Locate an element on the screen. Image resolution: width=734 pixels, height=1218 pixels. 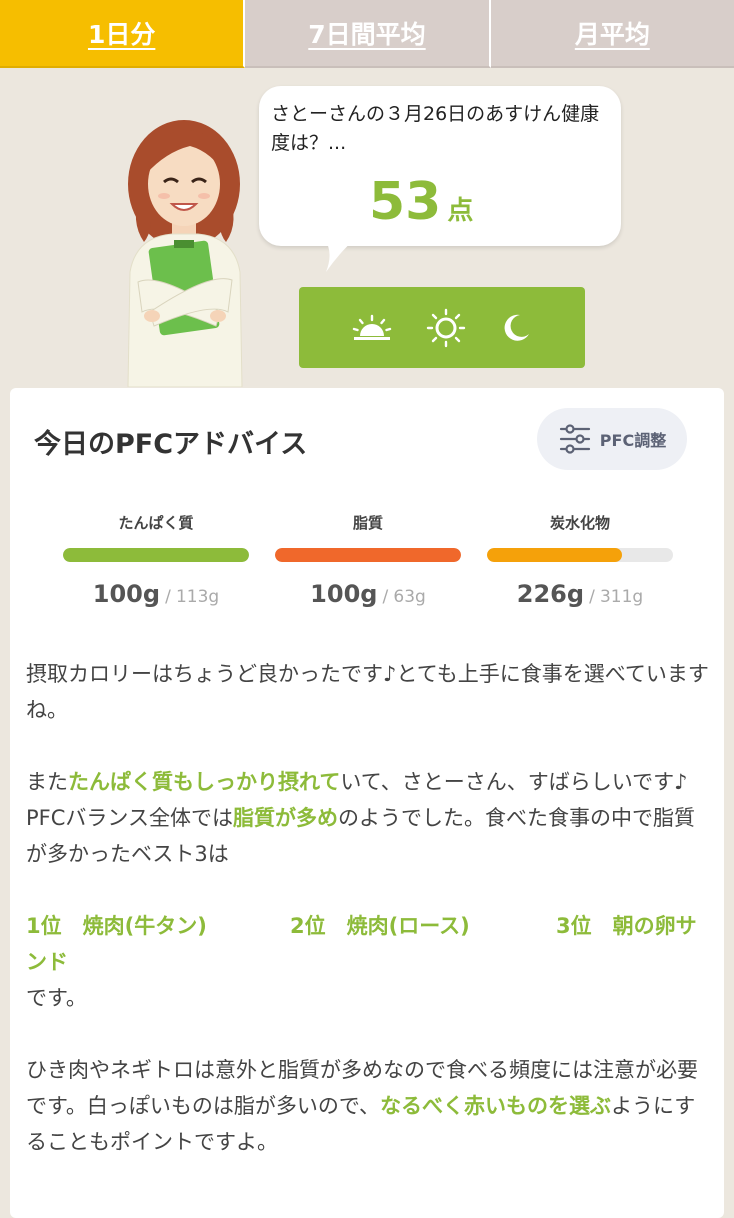
nutrient-target: 63g is located at coordinates (409, 597).